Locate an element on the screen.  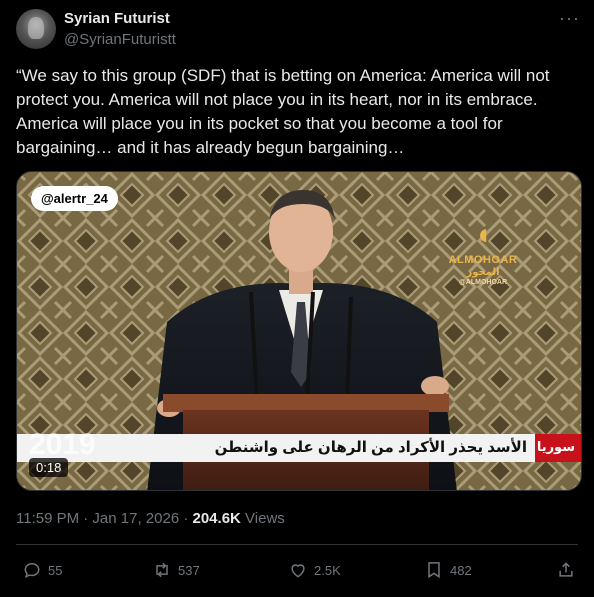
watermark-handle: @alertr_24 is located at coordinates (74, 198).